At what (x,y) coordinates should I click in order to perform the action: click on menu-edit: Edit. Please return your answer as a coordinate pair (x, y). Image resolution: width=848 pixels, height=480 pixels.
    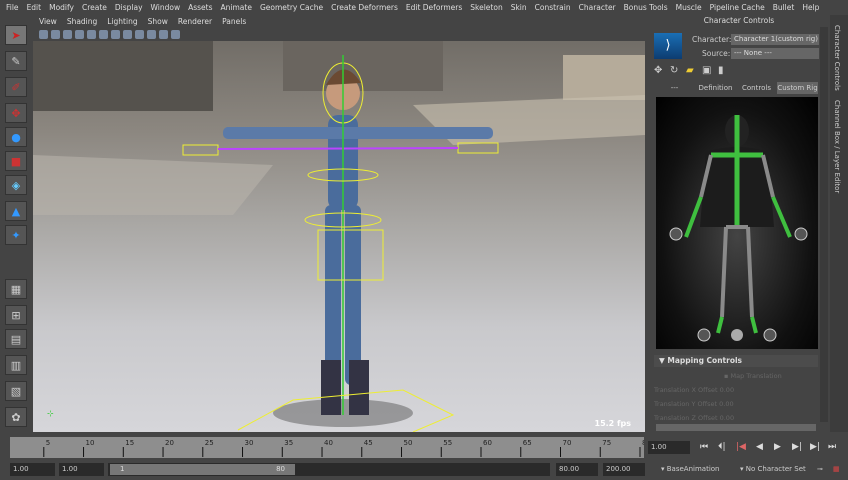
    Looking at the image, I should click on (34, 7).